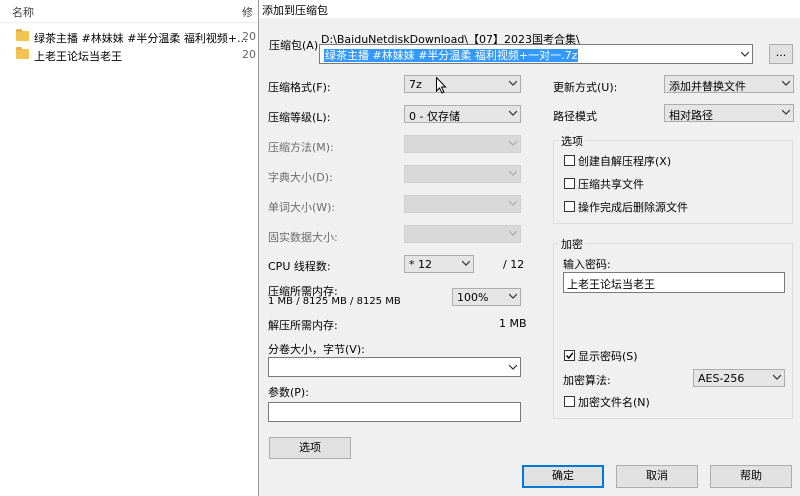  Describe the element at coordinates (78, 56) in the screenshot. I see `file-name: 上老王论坛当老王` at that location.